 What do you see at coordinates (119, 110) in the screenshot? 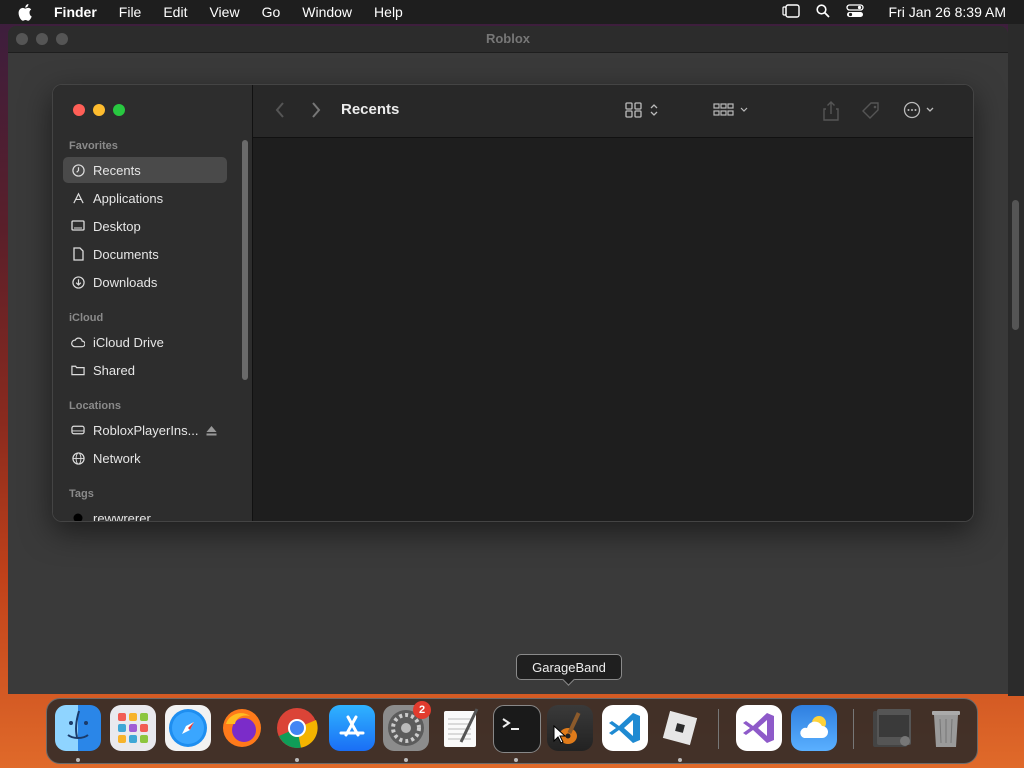
I see `zoom-button` at bounding box center [119, 110].